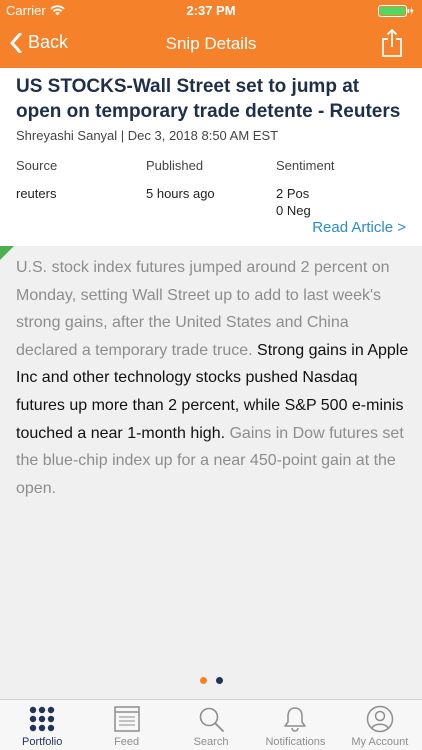  Describe the element at coordinates (42, 719) in the screenshot. I see `grid-icon` at that location.